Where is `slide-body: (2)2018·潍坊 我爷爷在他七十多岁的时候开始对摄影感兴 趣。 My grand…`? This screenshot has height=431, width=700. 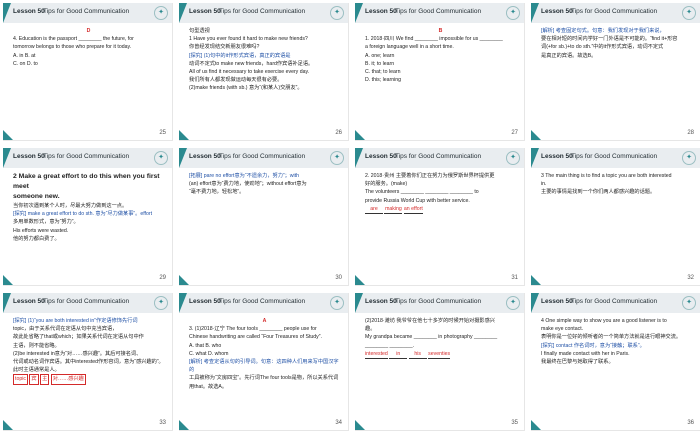
slide-body: (2)2018·潍坊 我爷爷在他七十多岁的时候开始对摄影感兴 趣。 My grand… is located at coordinates (440, 366).